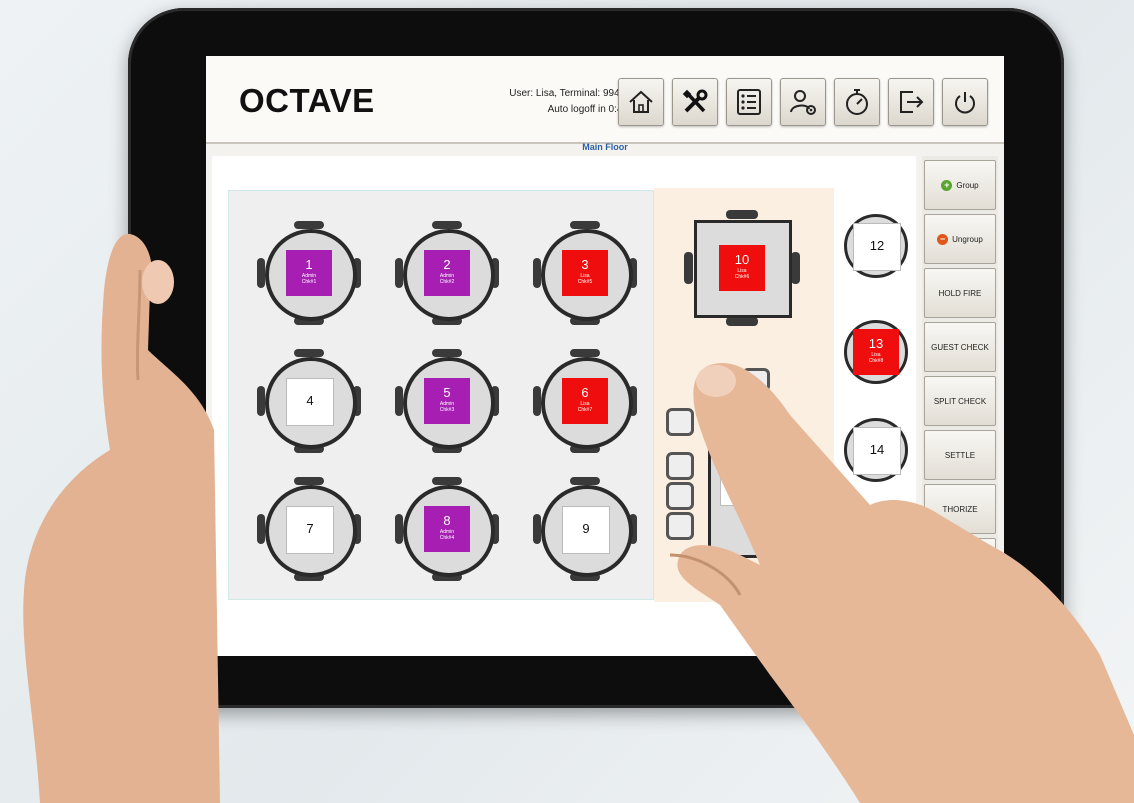  I want to click on list-button, so click(749, 102).